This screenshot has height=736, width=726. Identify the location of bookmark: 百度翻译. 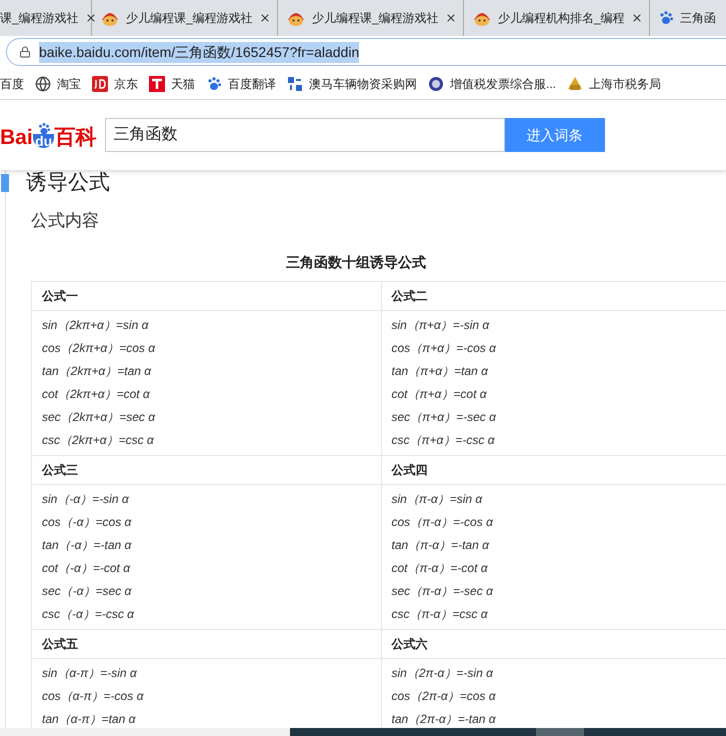
(252, 83).